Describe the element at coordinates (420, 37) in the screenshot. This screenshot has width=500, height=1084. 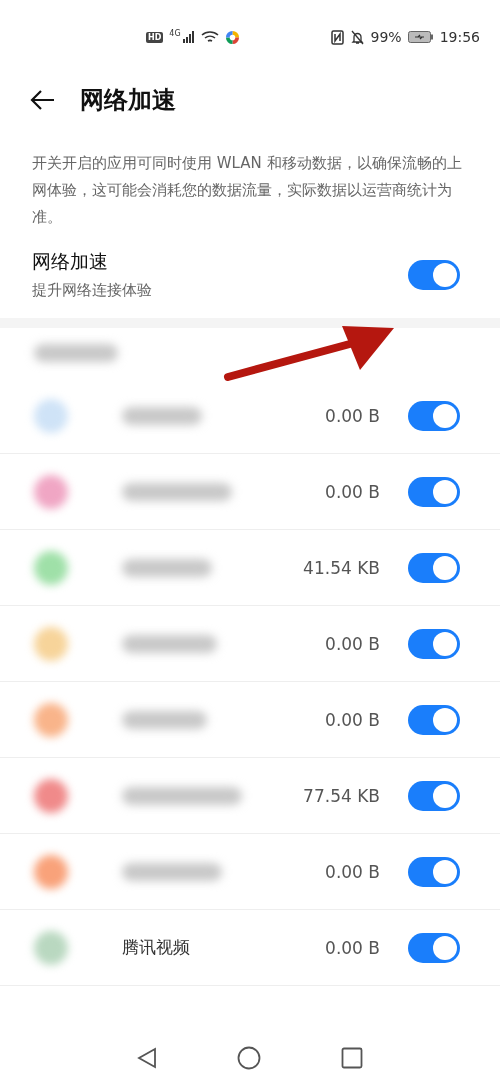
I see `battery-icon` at that location.